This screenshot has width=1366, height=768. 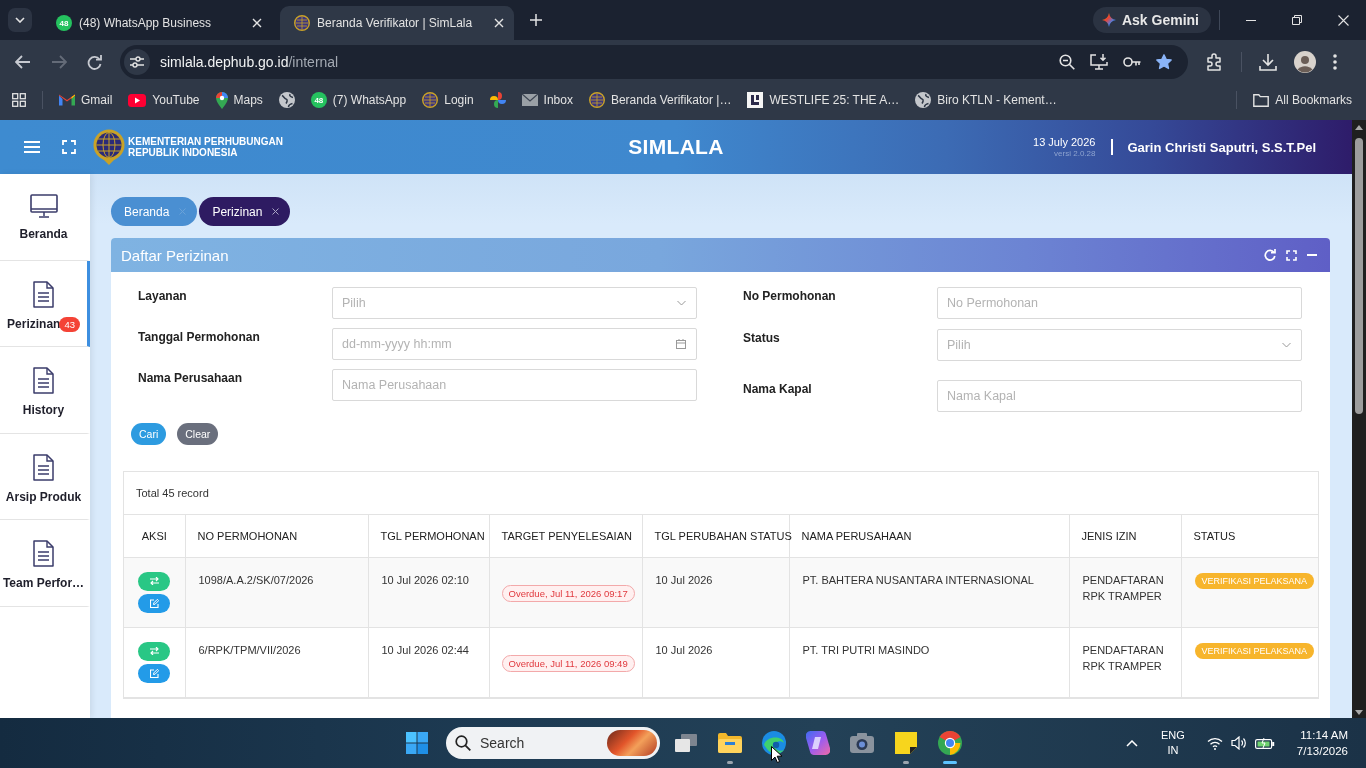 What do you see at coordinates (1119, 303) in the screenshot?
I see `text-field: No Permohonan` at bounding box center [1119, 303].